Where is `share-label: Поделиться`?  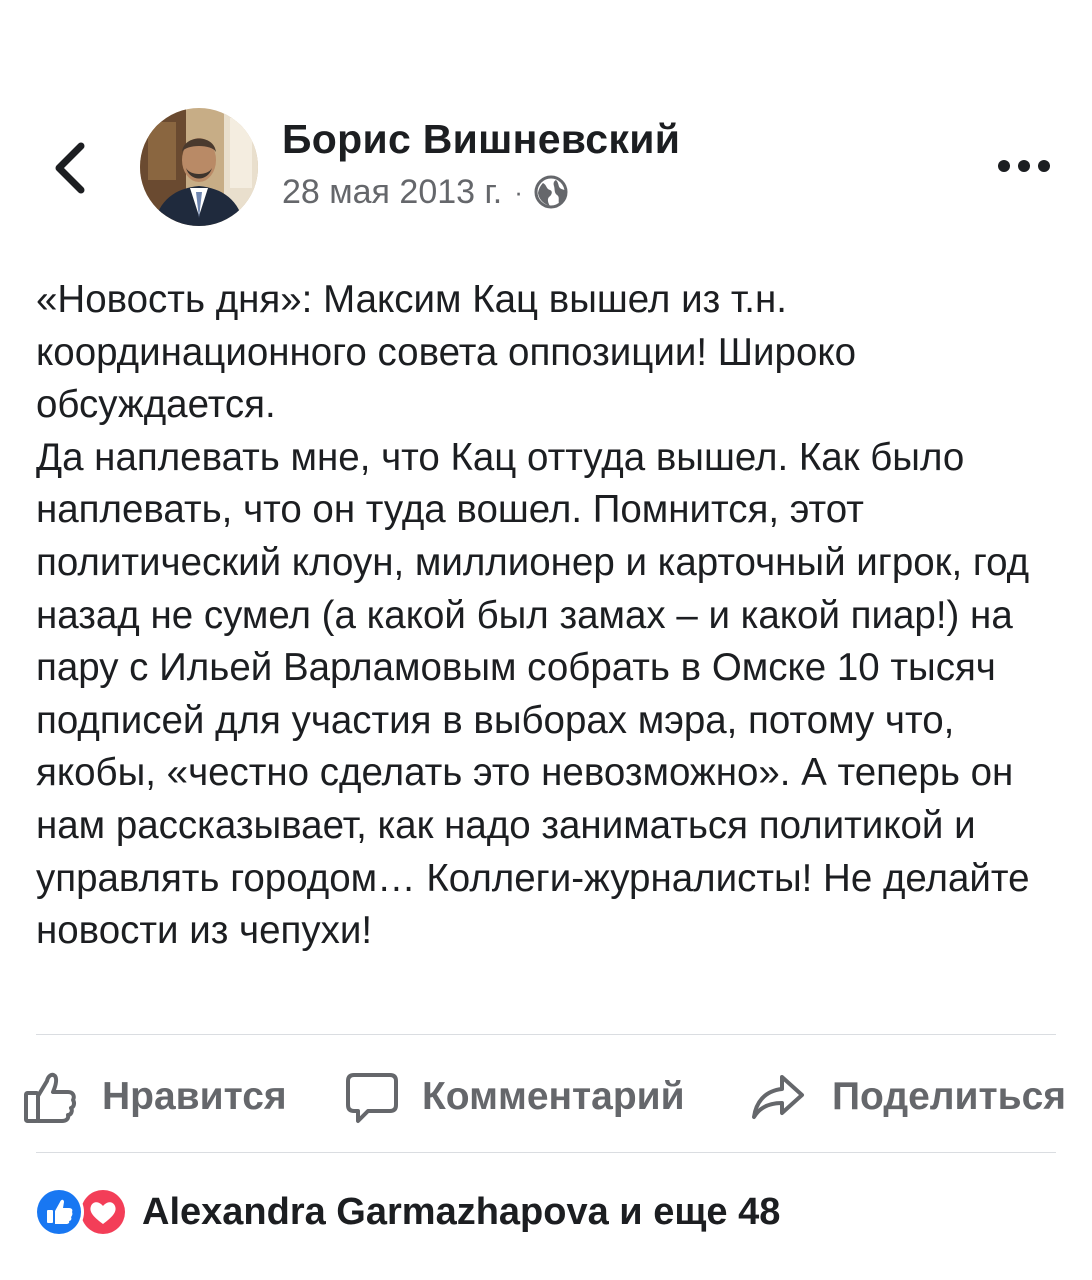 share-label: Поделиться is located at coordinates (949, 1096).